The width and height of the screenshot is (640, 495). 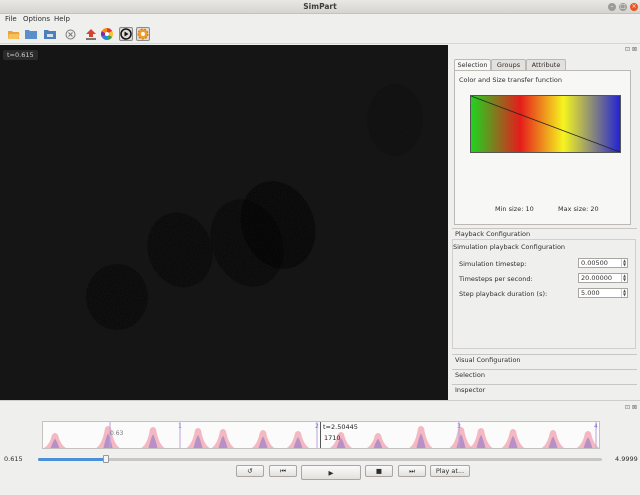 I want to click on upload-icon, so click(x=91, y=34).